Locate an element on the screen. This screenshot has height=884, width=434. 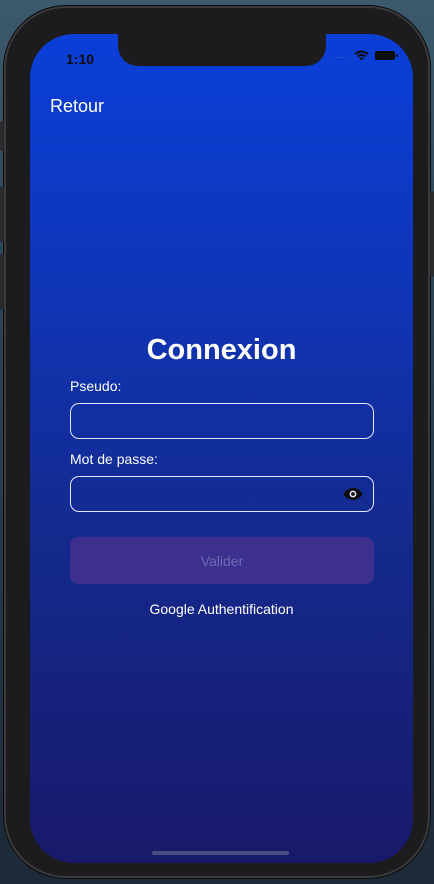
status-time: 1:10 is located at coordinates (80, 59).